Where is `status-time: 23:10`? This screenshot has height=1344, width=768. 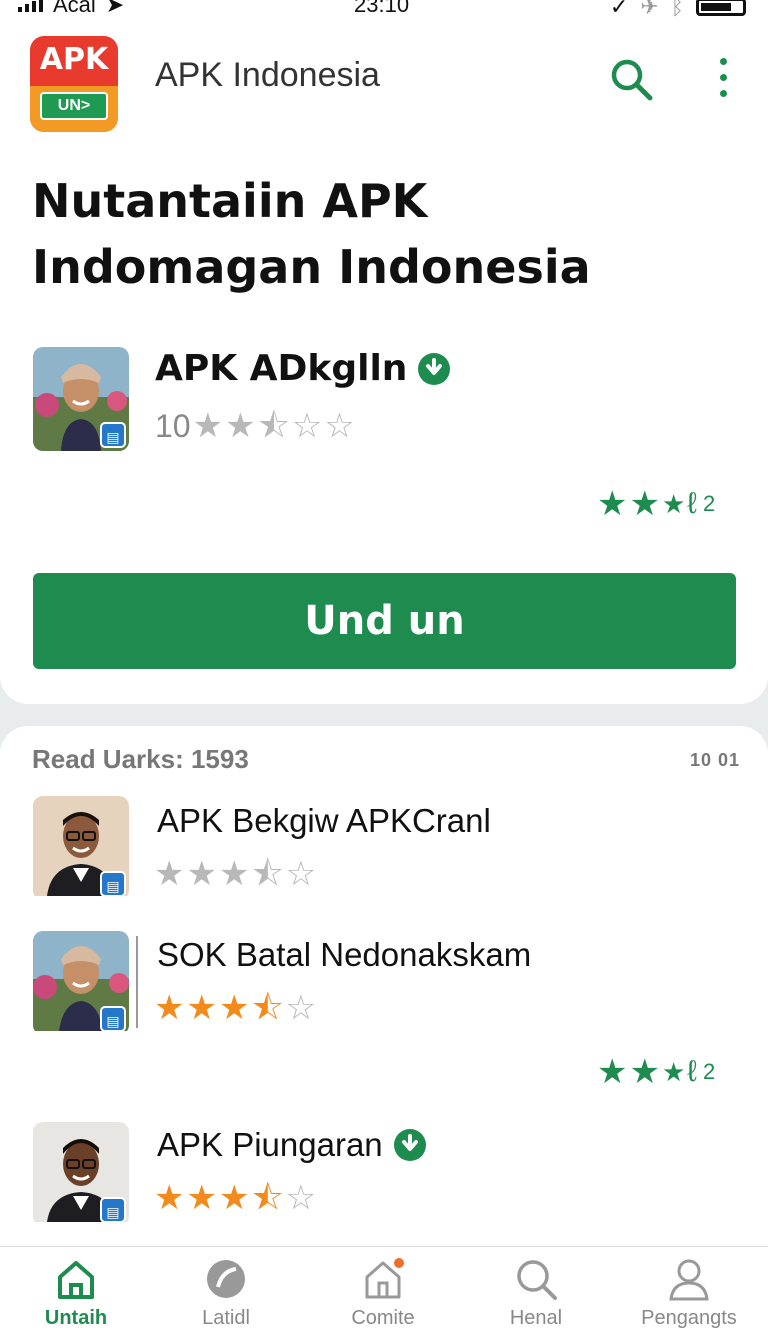 status-time: 23:10 is located at coordinates (382, 8).